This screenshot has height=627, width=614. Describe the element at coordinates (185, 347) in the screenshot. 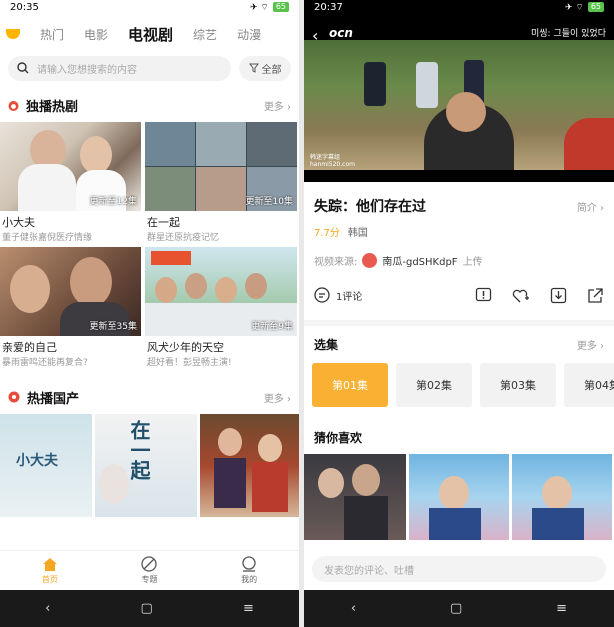

I see `drama-title: 风犬少年的天空` at that location.